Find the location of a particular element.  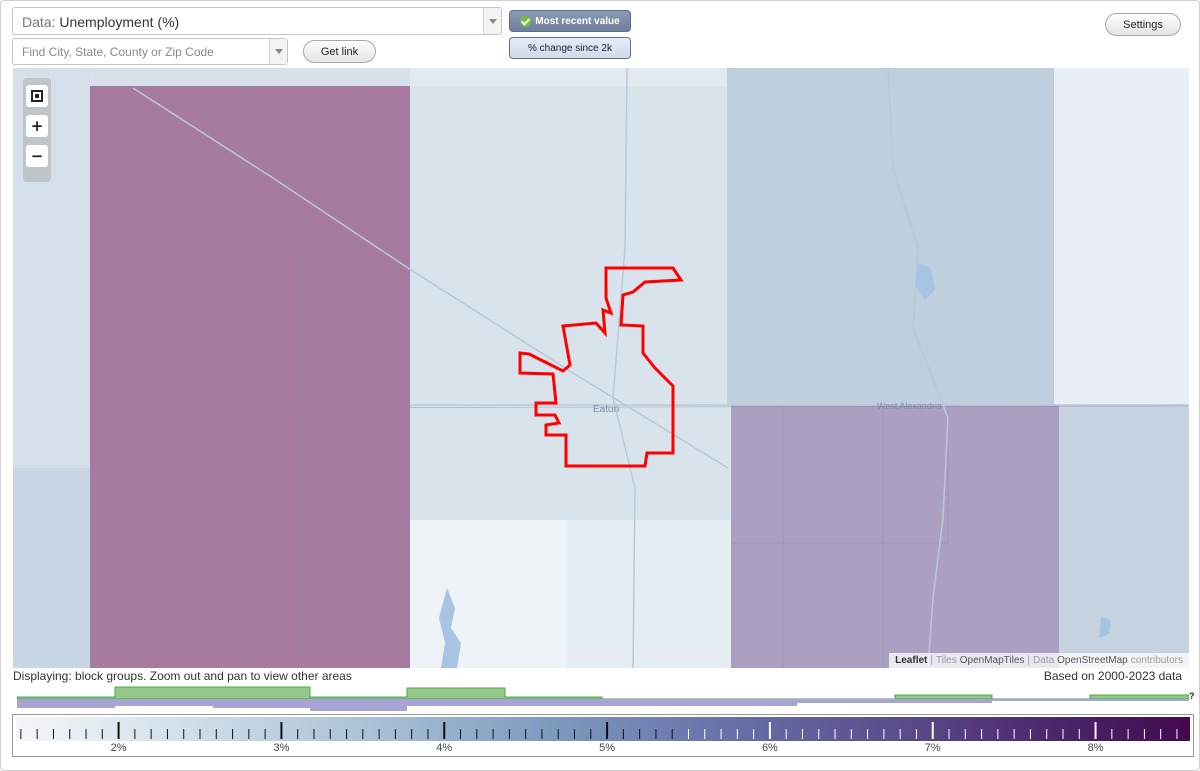

legend-label-4: 4% is located at coordinates (444, 748).